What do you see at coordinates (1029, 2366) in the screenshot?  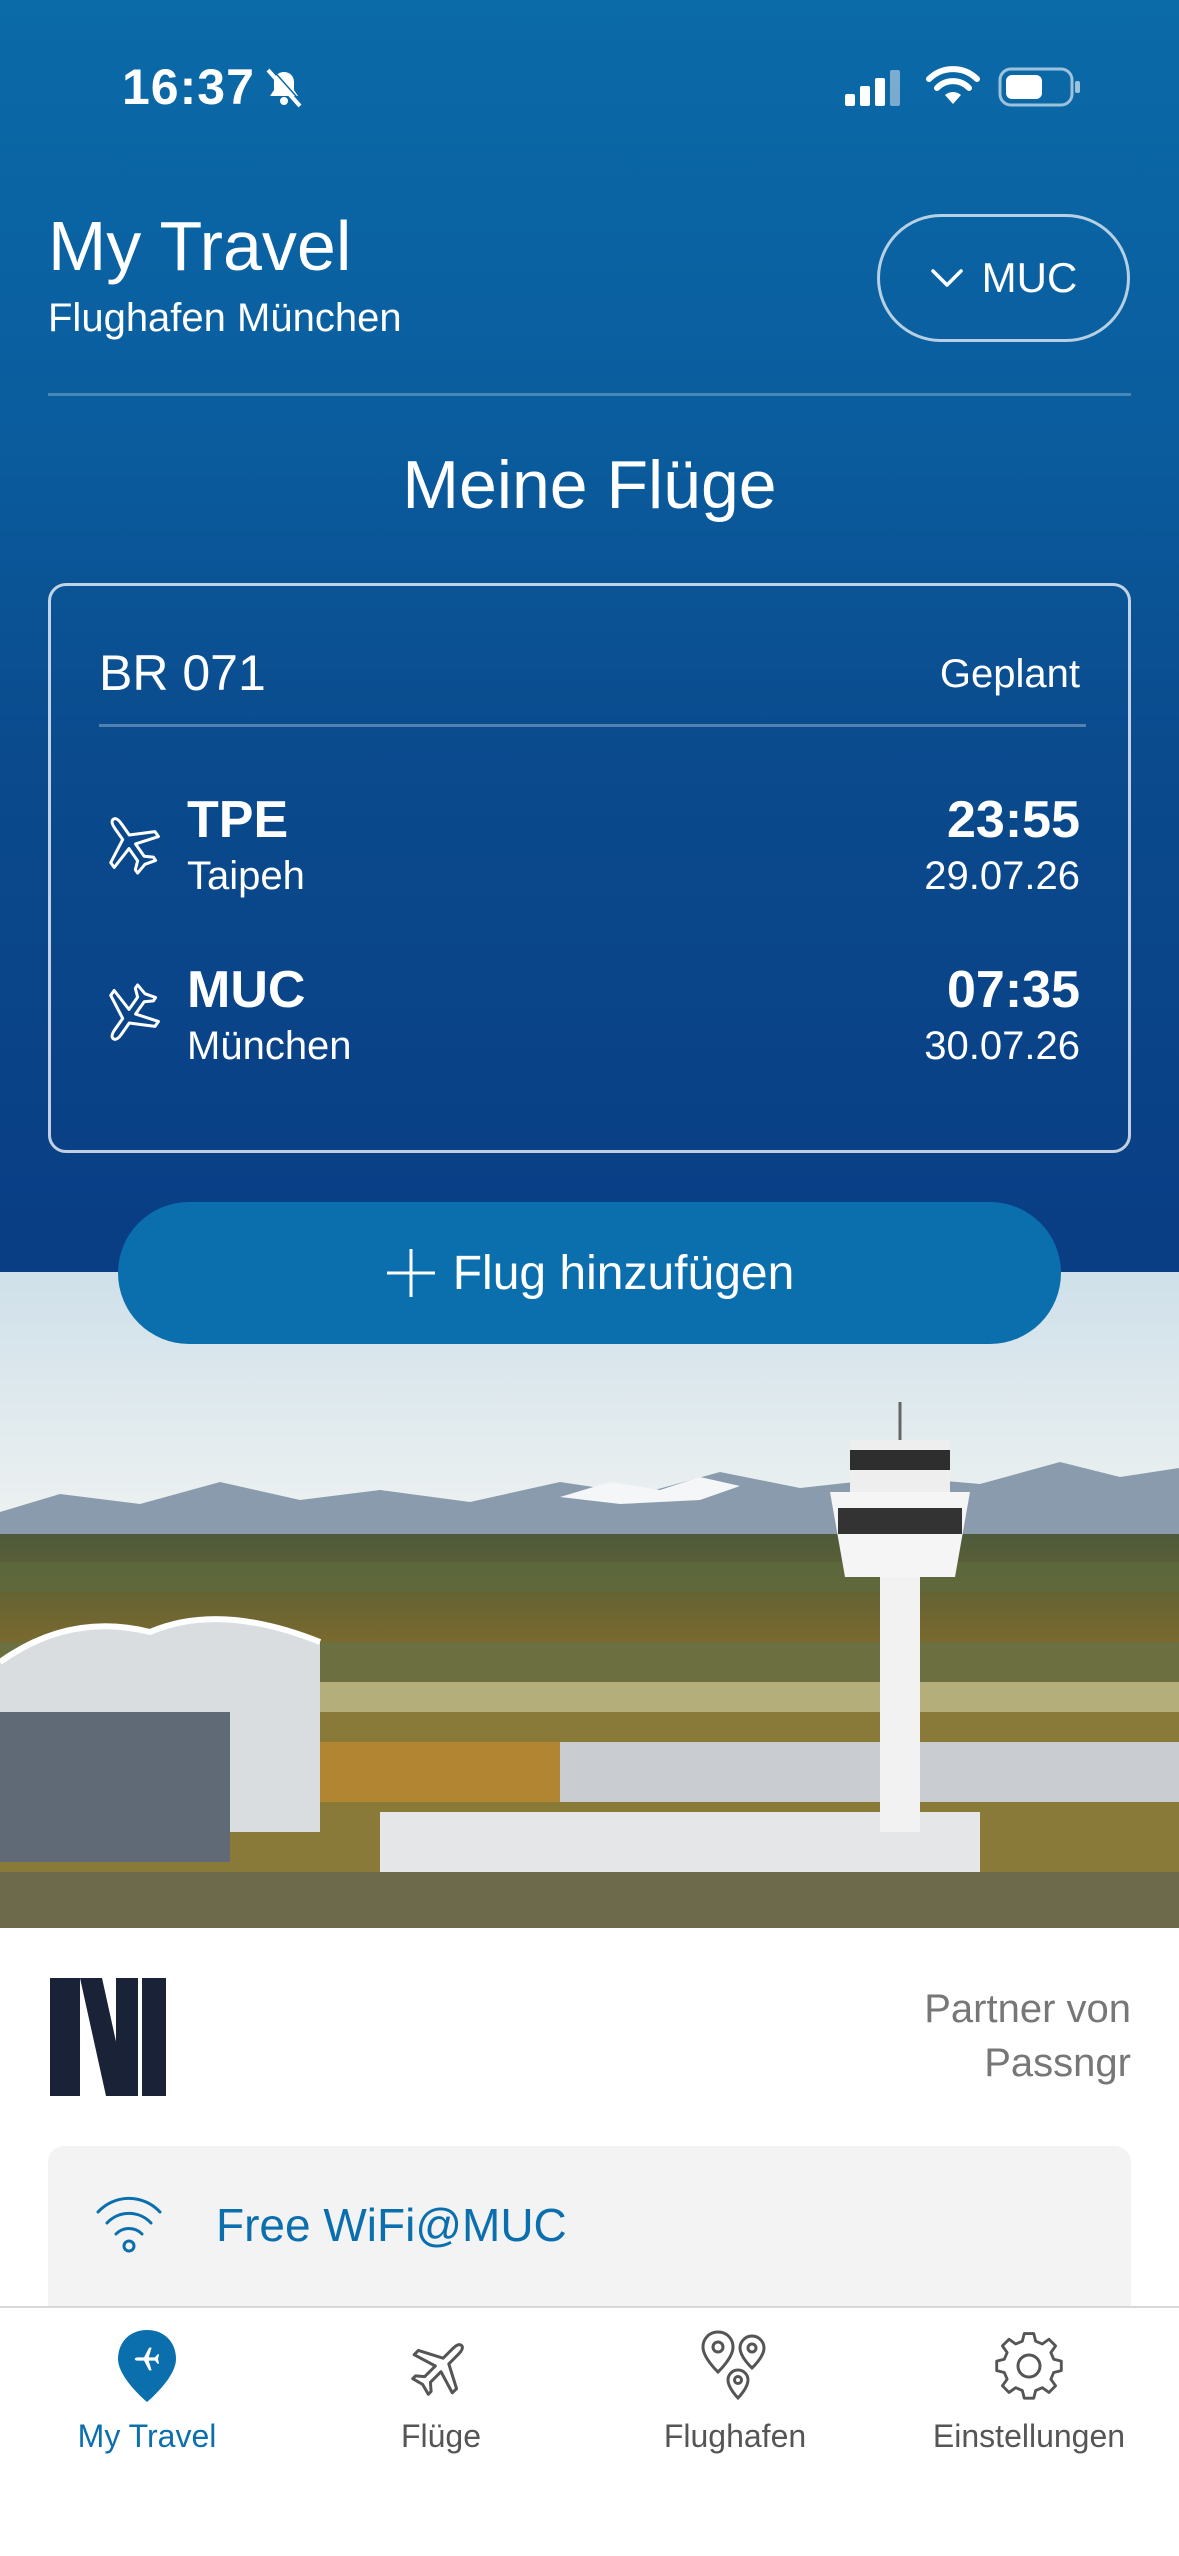 I see `gear-icon` at bounding box center [1029, 2366].